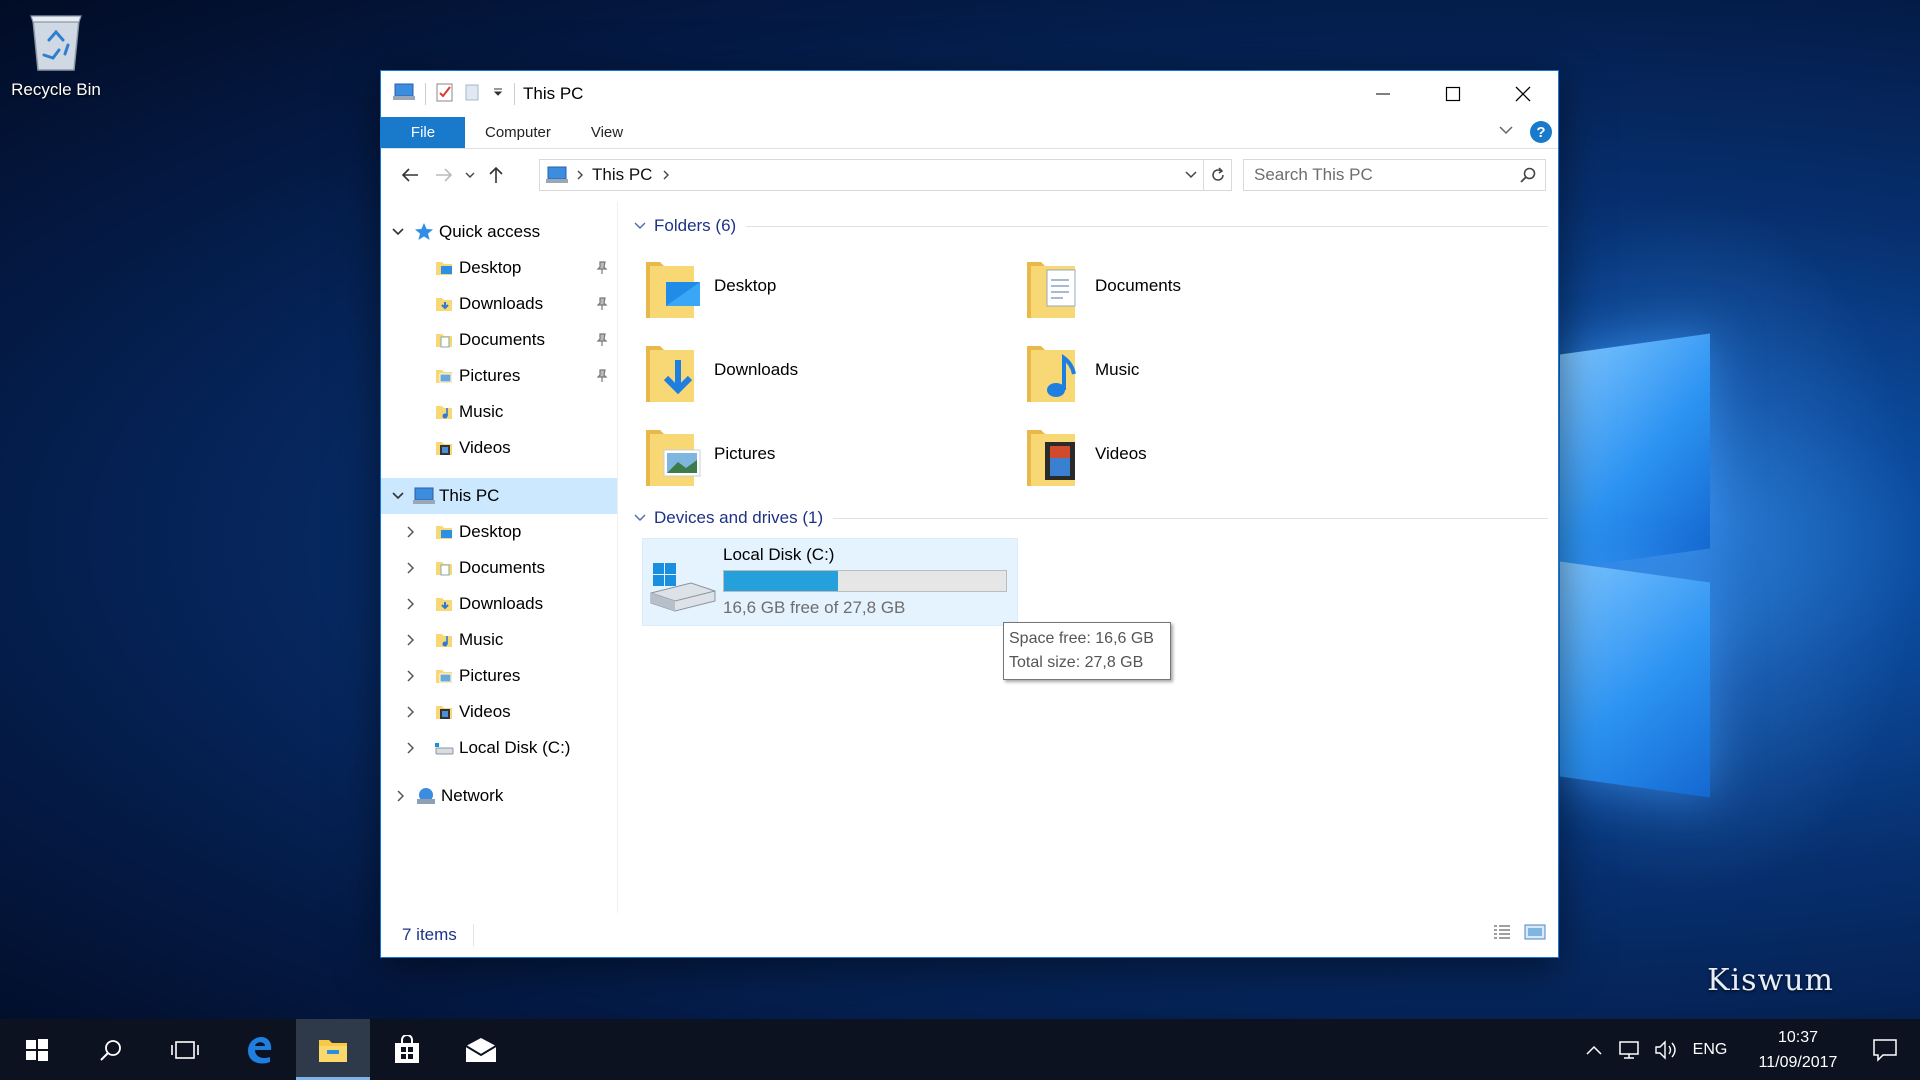 The width and height of the screenshot is (1920, 1080). What do you see at coordinates (1087, 651) in the screenshot?
I see `drive-tooltip: Space free: 16,6 GB Total size: 27,8 GB` at bounding box center [1087, 651].